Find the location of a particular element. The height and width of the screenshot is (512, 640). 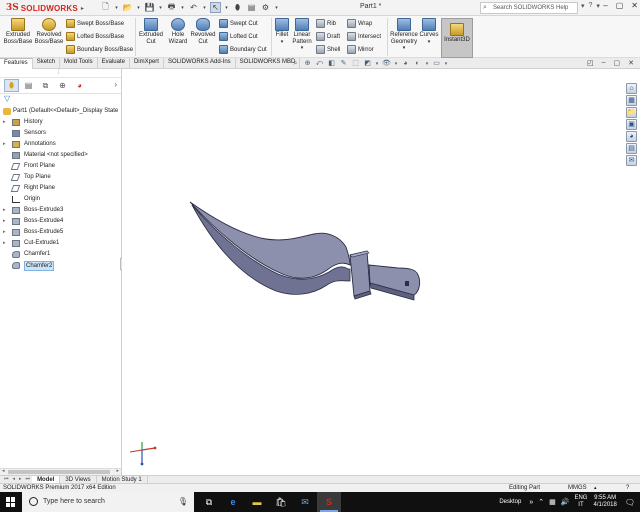

shell-button: Shell is located at coordinates (328, 49).